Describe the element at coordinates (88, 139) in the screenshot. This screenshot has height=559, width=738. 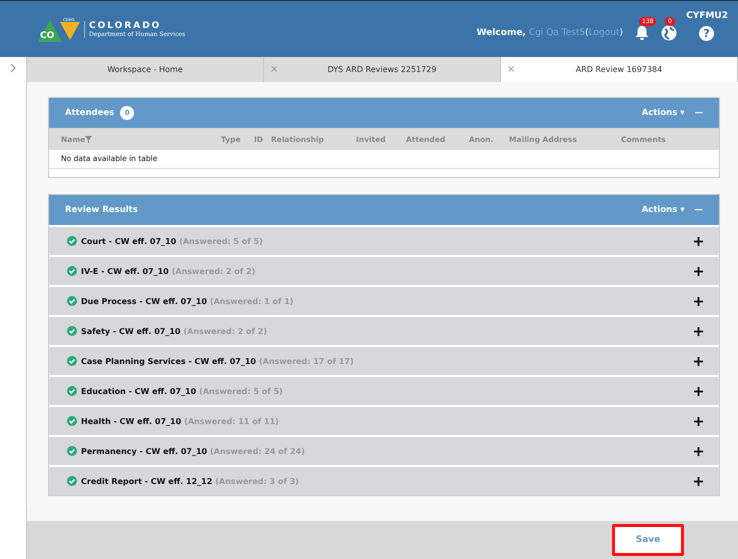
I see `filter-icon` at that location.